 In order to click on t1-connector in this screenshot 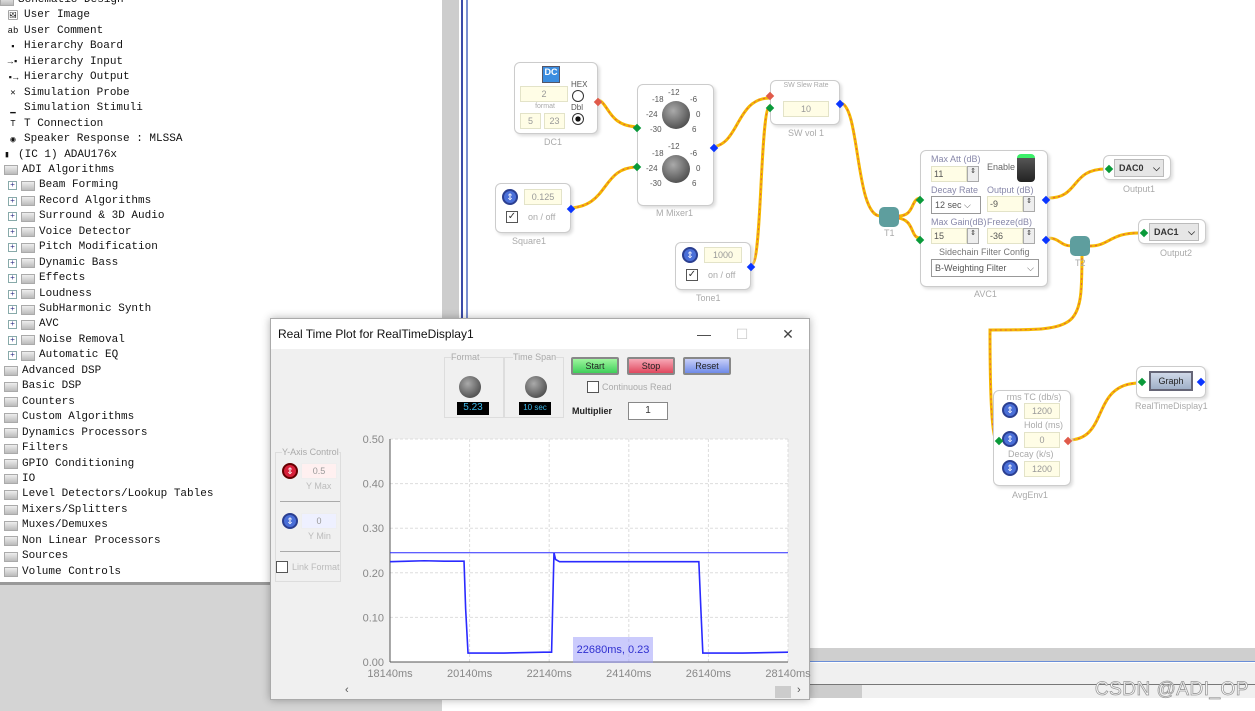, I will do `click(889, 217)`.